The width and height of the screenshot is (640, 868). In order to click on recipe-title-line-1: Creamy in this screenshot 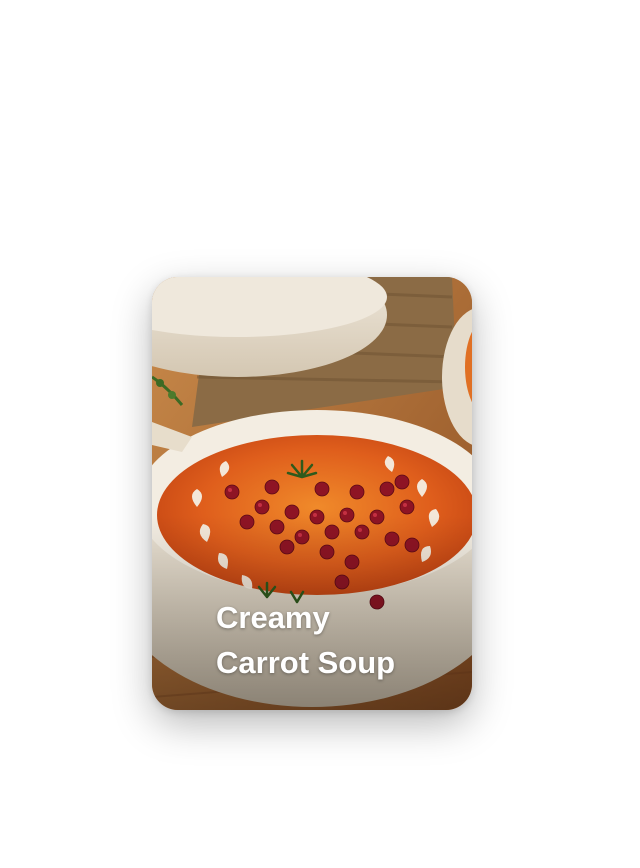, I will do `click(273, 617)`.